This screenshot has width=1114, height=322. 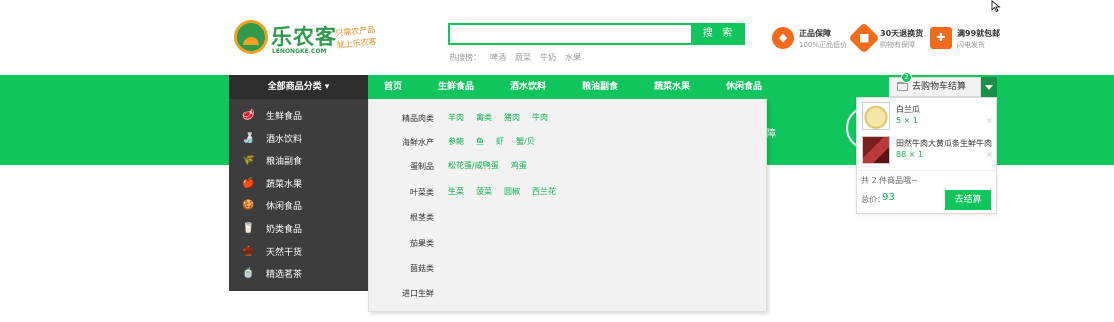 I want to click on category-item-fresh: 🥩 生鲜食品, so click(x=298, y=116).